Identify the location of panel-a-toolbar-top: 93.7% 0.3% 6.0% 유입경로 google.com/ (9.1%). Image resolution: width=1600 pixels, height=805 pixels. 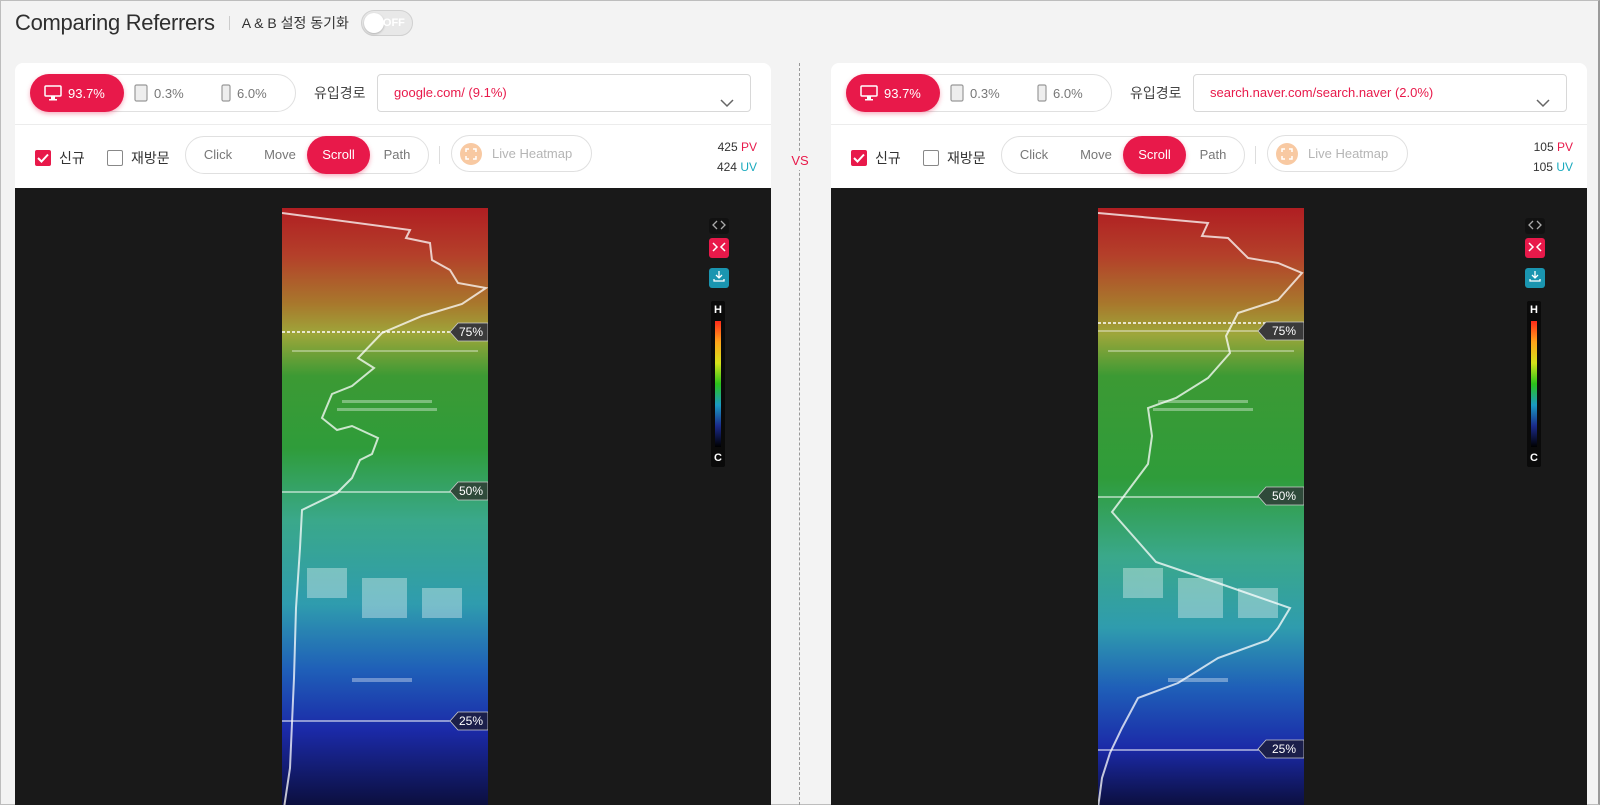
(393, 94).